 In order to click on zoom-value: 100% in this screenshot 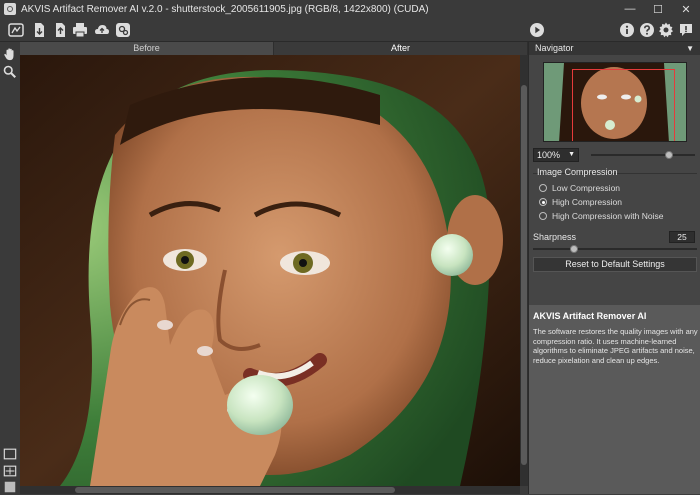, I will do `click(549, 155)`.